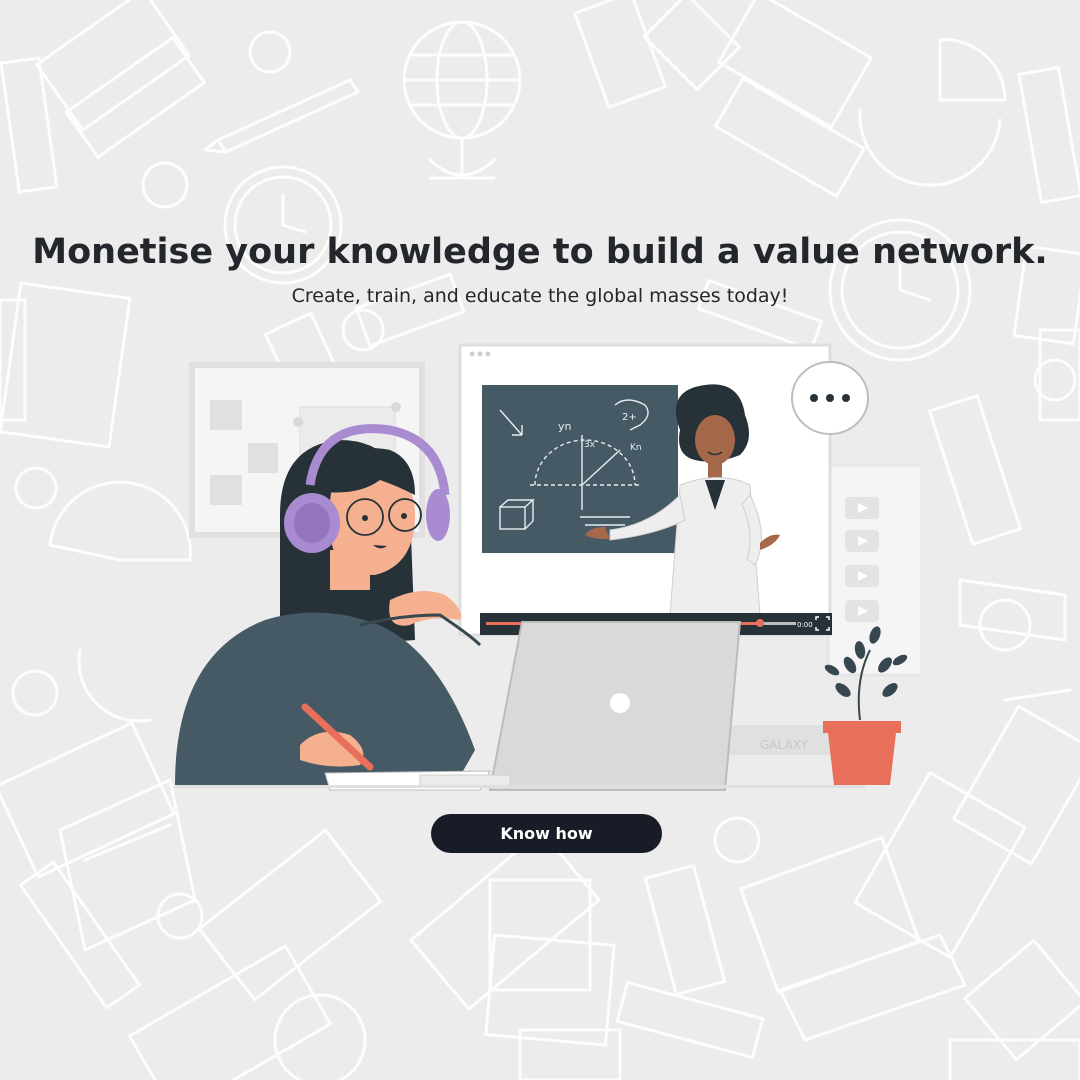  What do you see at coordinates (281, 116) in the screenshot?
I see `pencil-icon` at bounding box center [281, 116].